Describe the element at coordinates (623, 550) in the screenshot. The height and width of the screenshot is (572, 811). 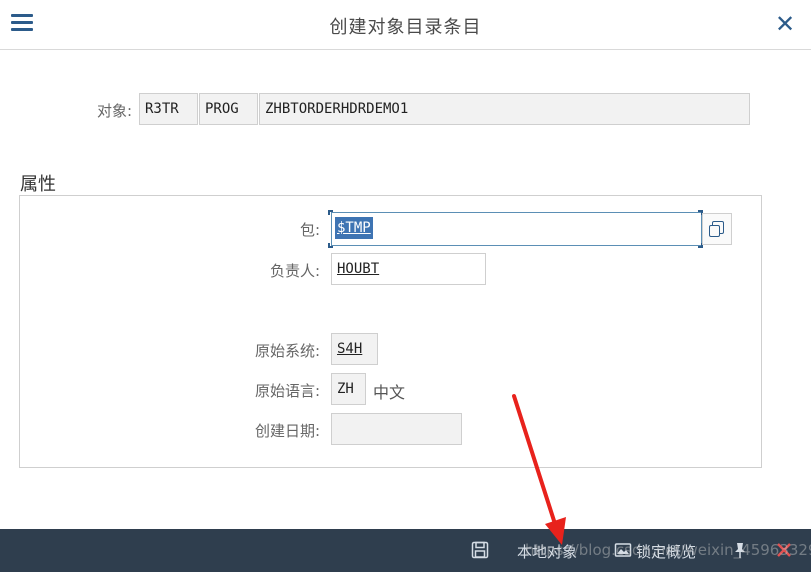
I see `image-icon` at that location.